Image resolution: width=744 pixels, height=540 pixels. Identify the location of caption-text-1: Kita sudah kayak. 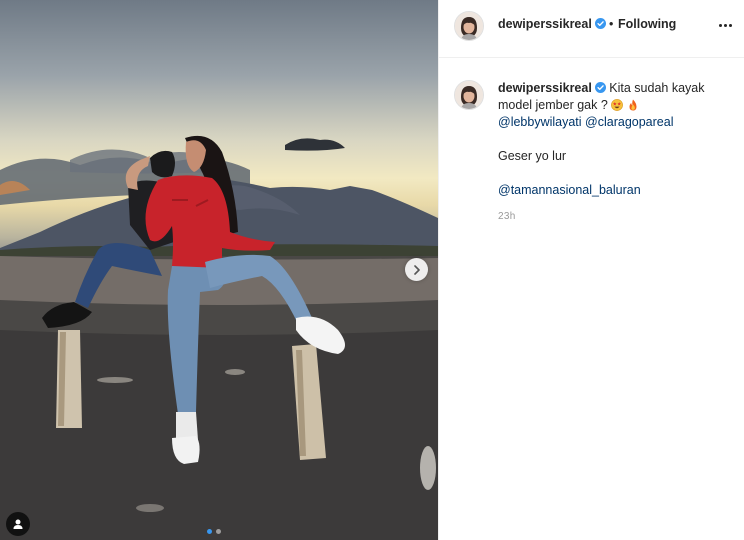
(657, 88).